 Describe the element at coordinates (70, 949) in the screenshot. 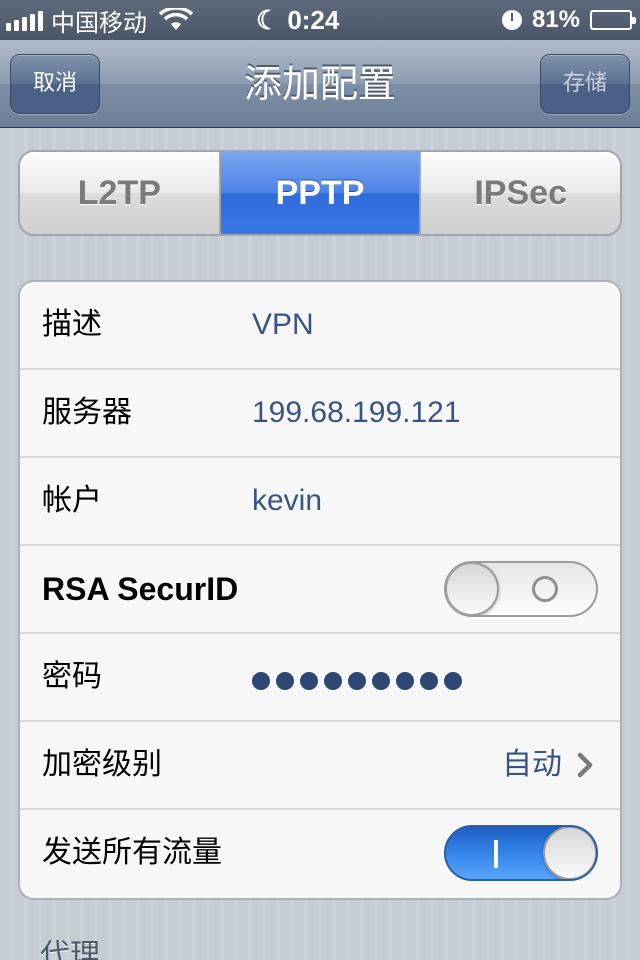

I see `proxy-section-header: 代理` at that location.